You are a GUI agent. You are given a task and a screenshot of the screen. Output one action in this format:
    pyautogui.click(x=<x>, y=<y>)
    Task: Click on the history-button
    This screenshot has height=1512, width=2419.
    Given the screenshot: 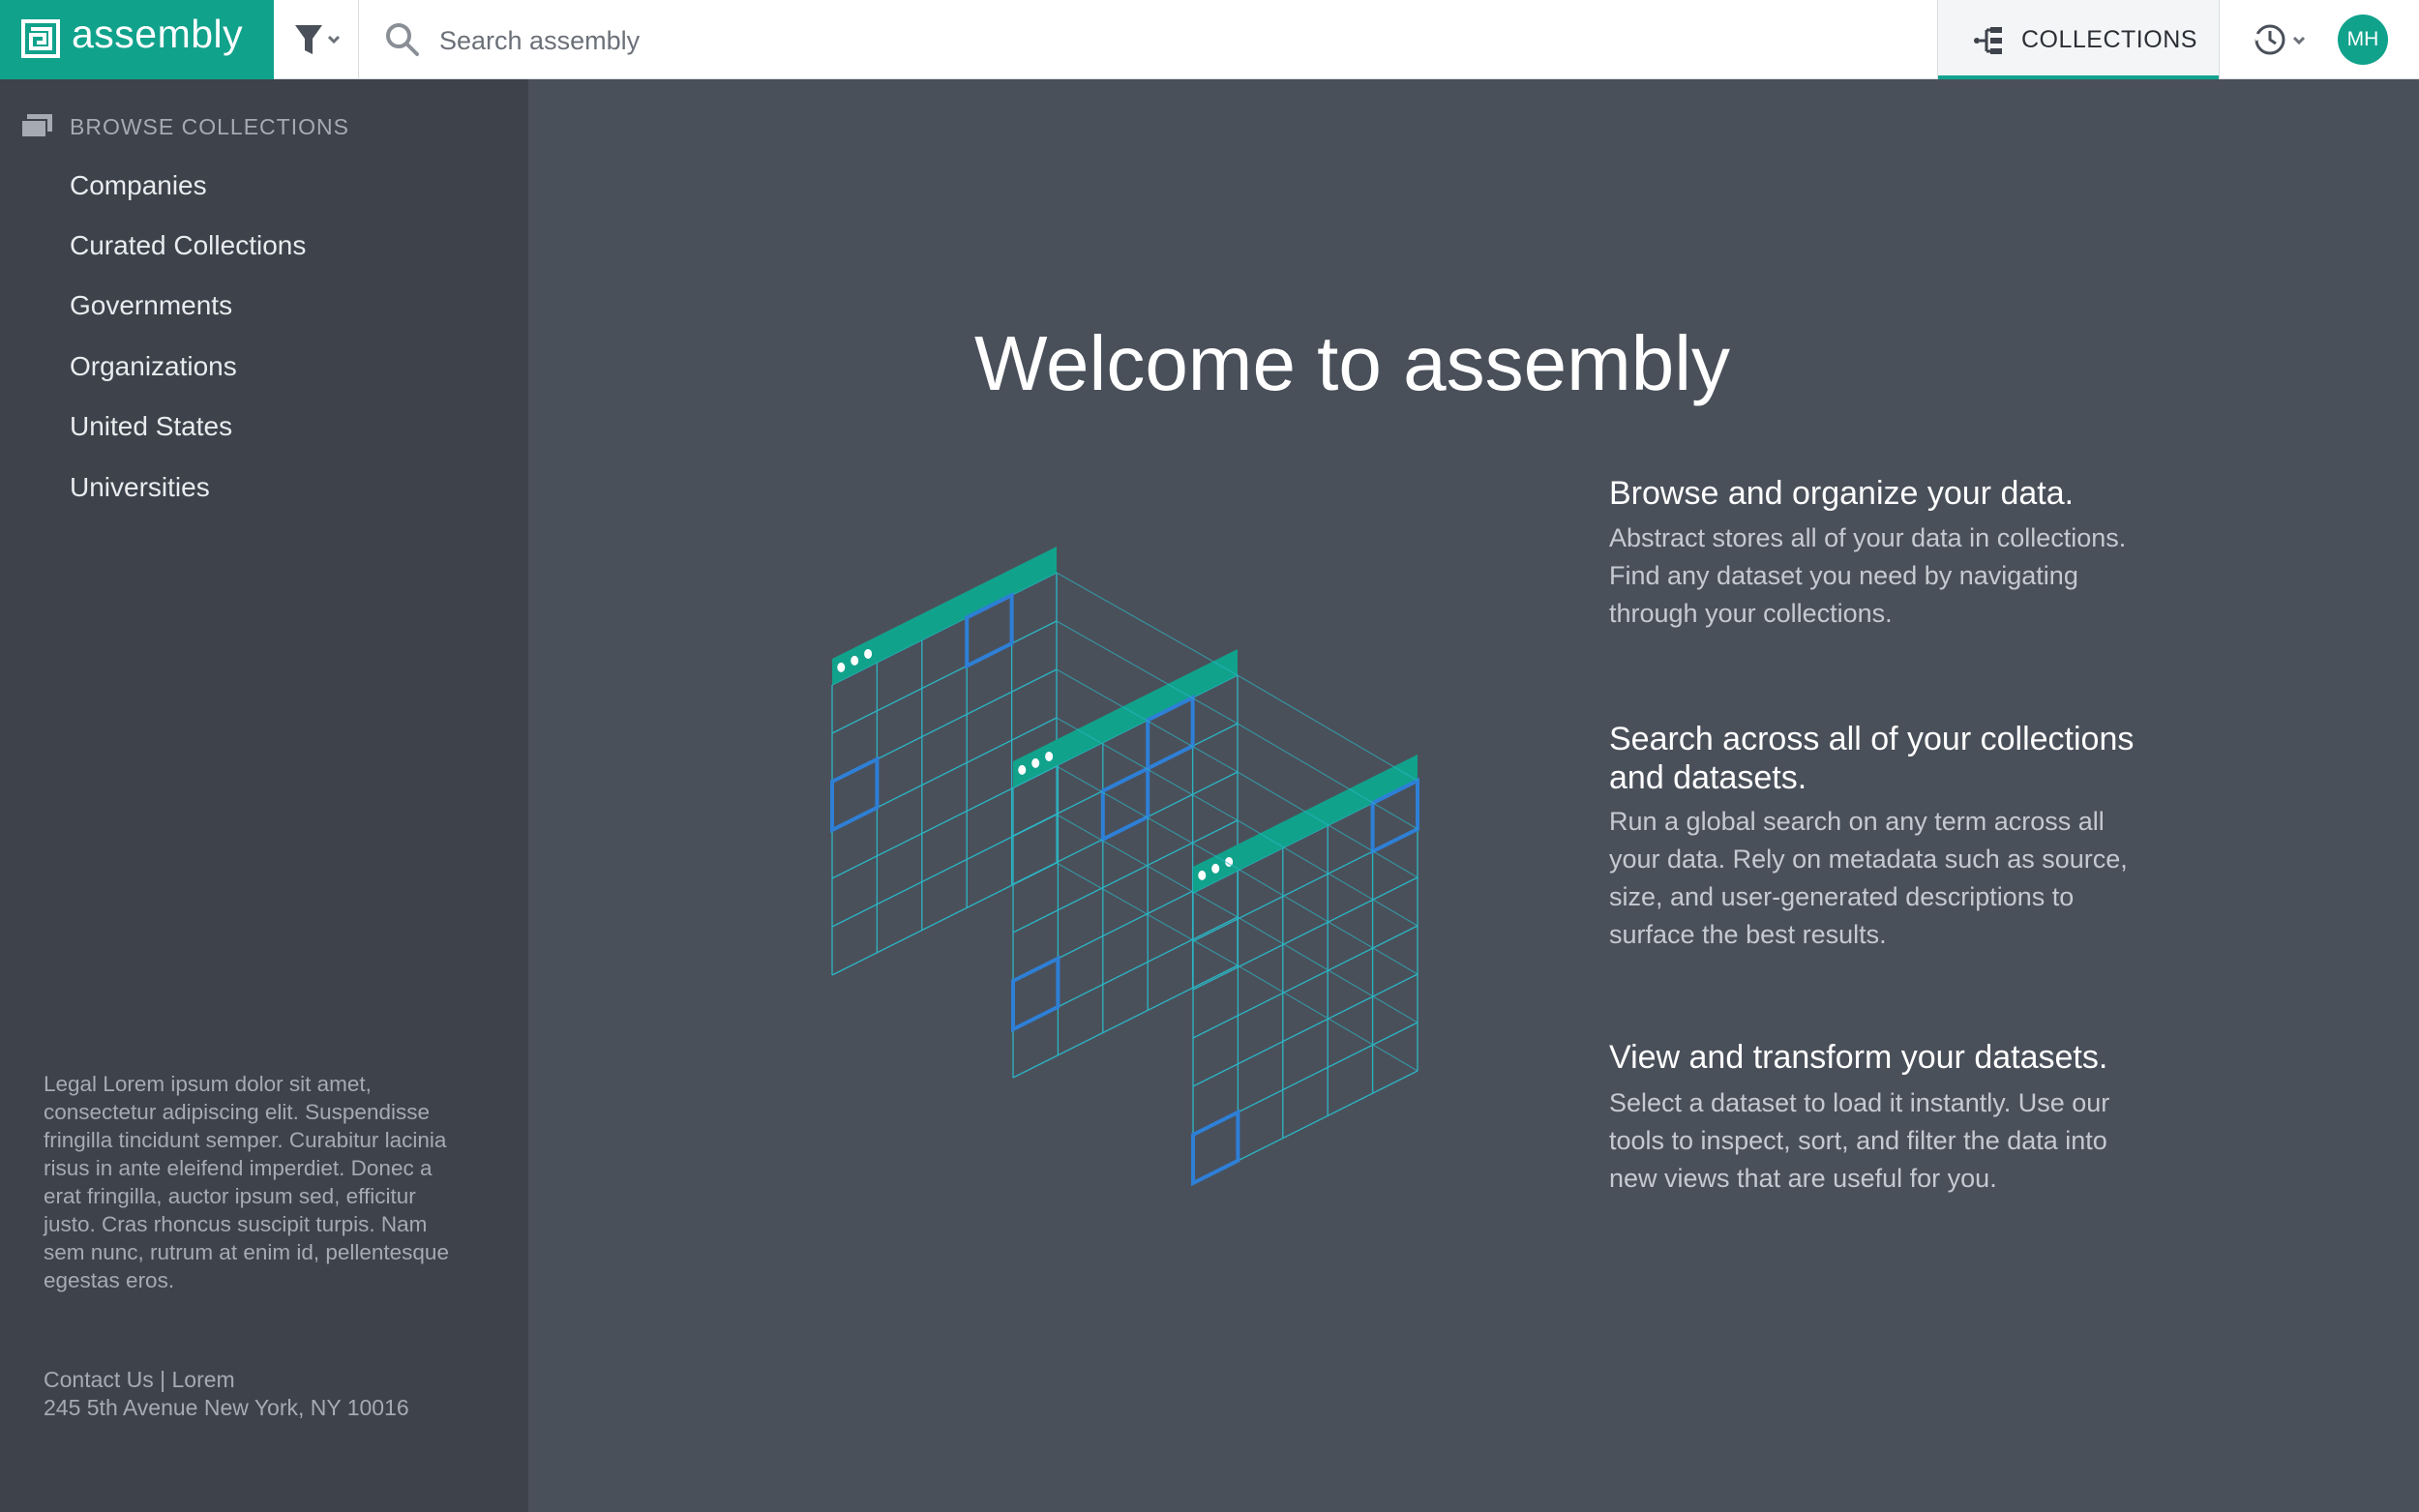 What is the action you would take?
    pyautogui.click(x=2282, y=39)
    